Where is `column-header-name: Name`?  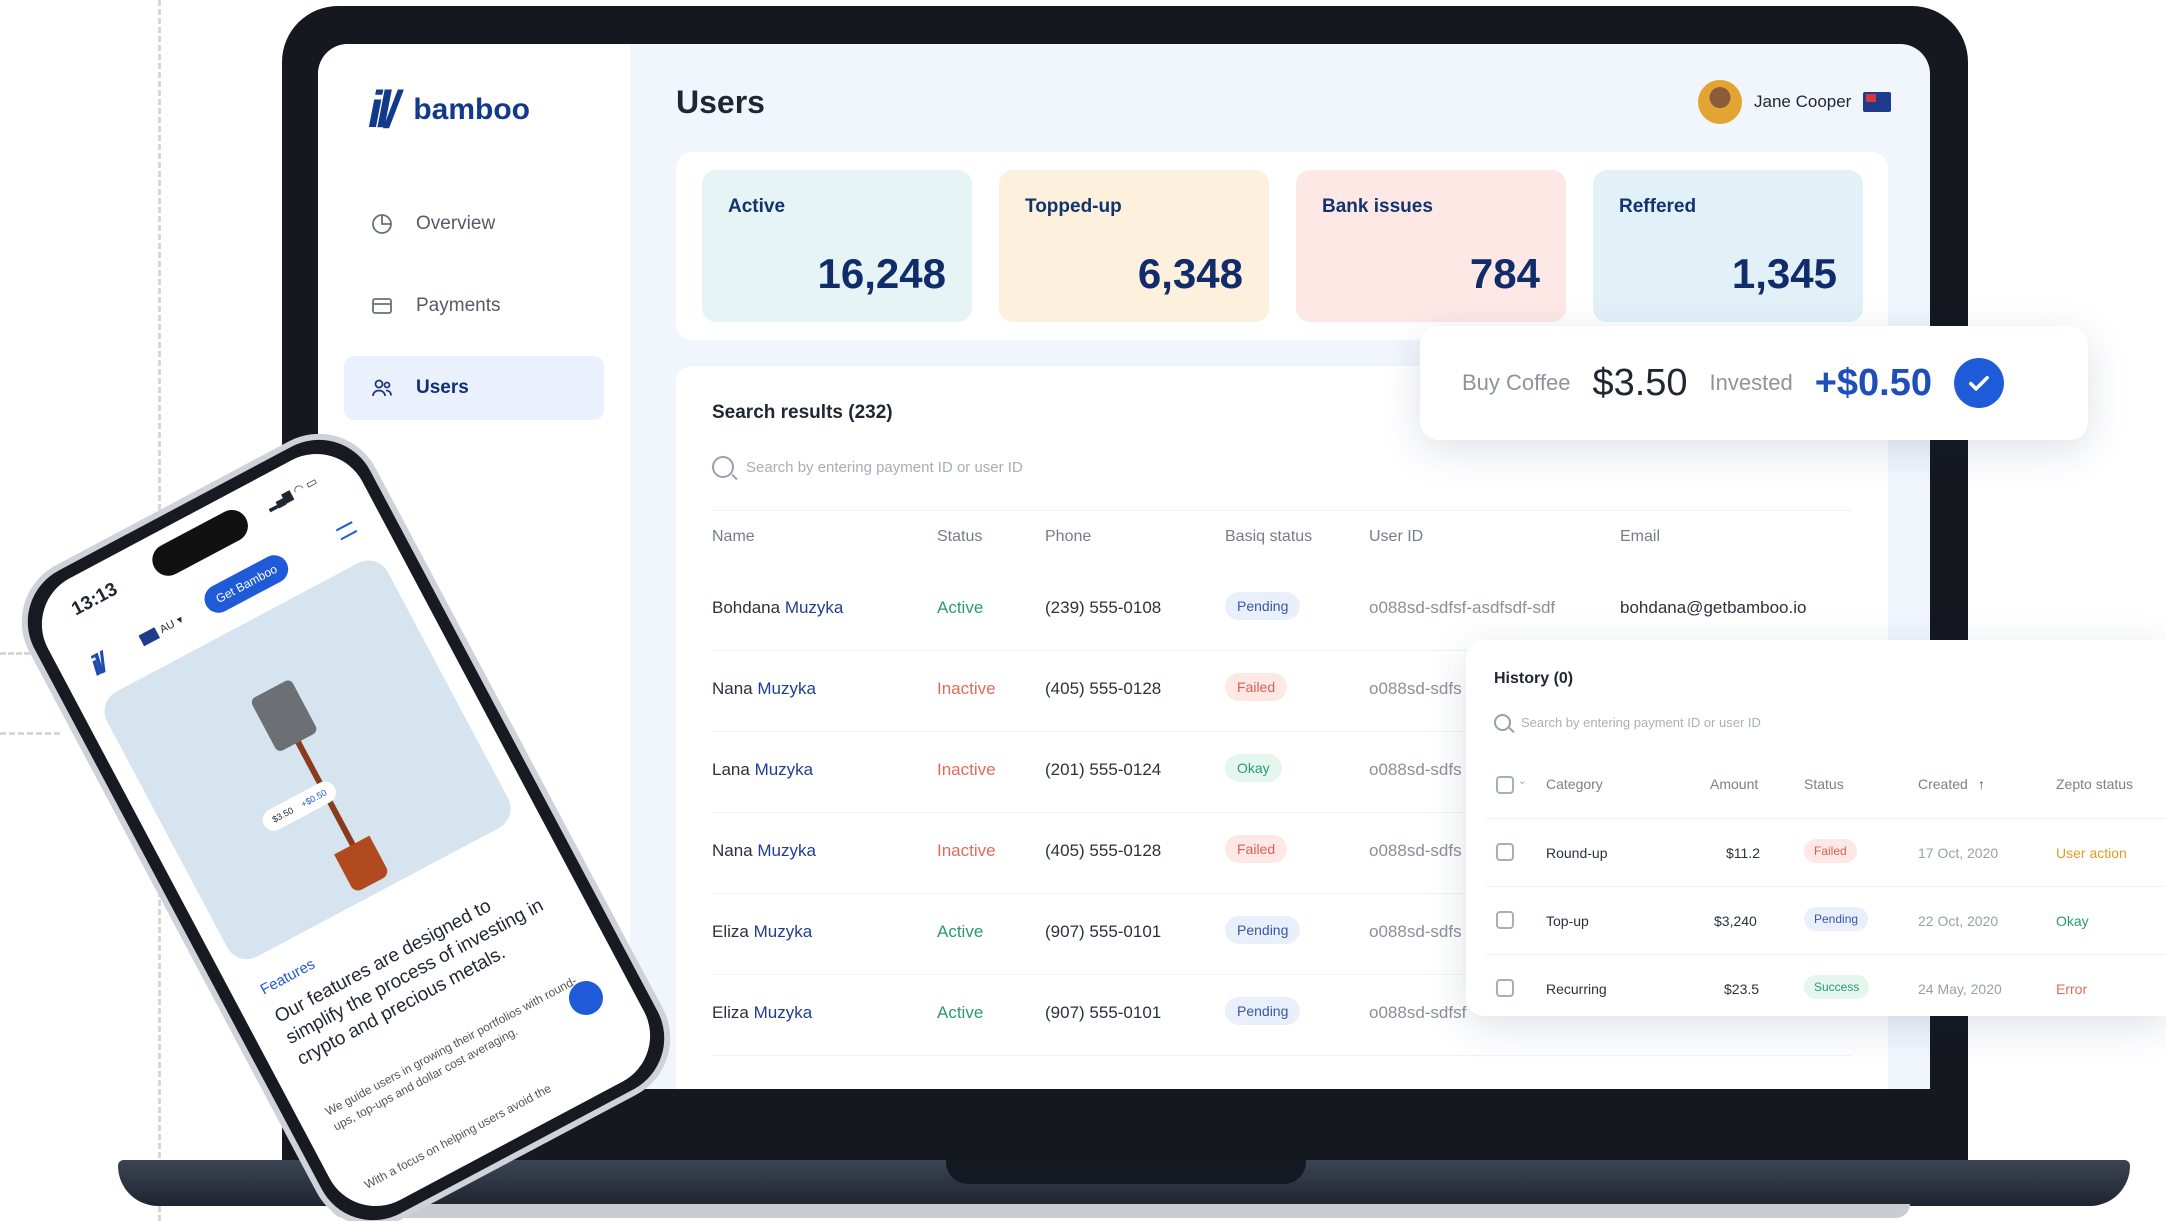
column-header-name: Name is located at coordinates (733, 537).